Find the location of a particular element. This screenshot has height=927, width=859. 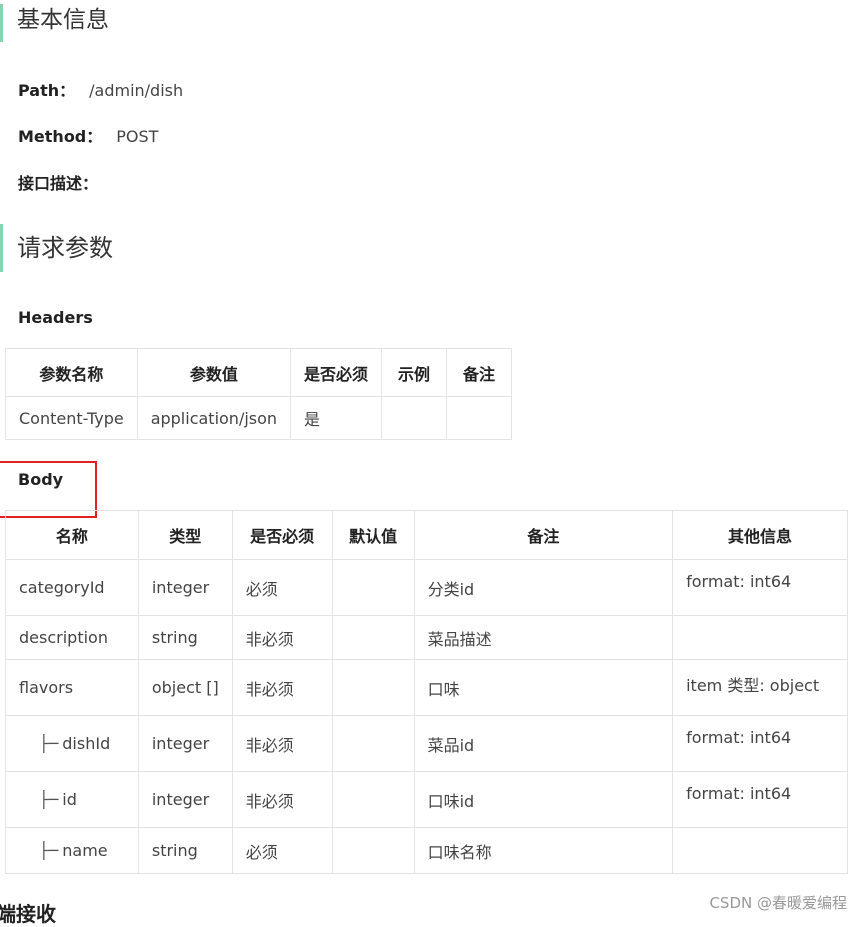

col-type: 类型 is located at coordinates (185, 535).